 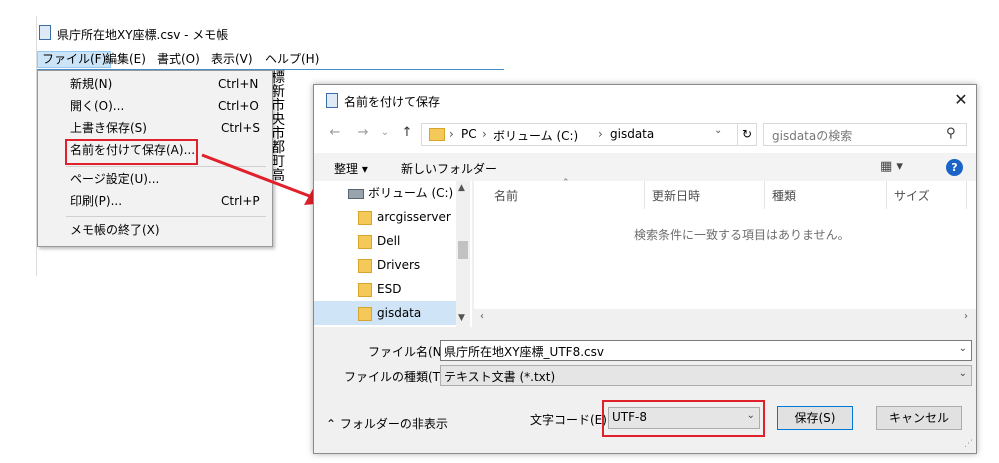 I want to click on filename-label: ファイル名(N):, so click(x=409, y=352).